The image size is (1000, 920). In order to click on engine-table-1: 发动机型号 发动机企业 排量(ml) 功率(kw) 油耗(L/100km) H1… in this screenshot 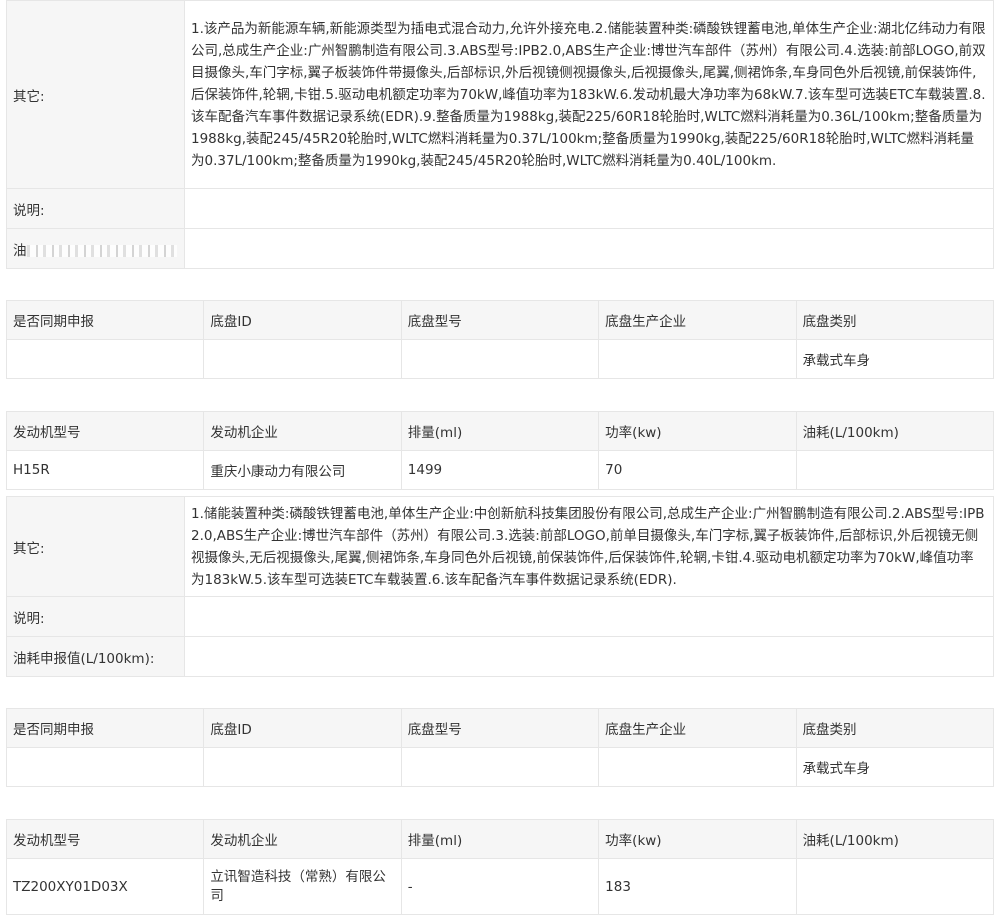, I will do `click(500, 450)`.